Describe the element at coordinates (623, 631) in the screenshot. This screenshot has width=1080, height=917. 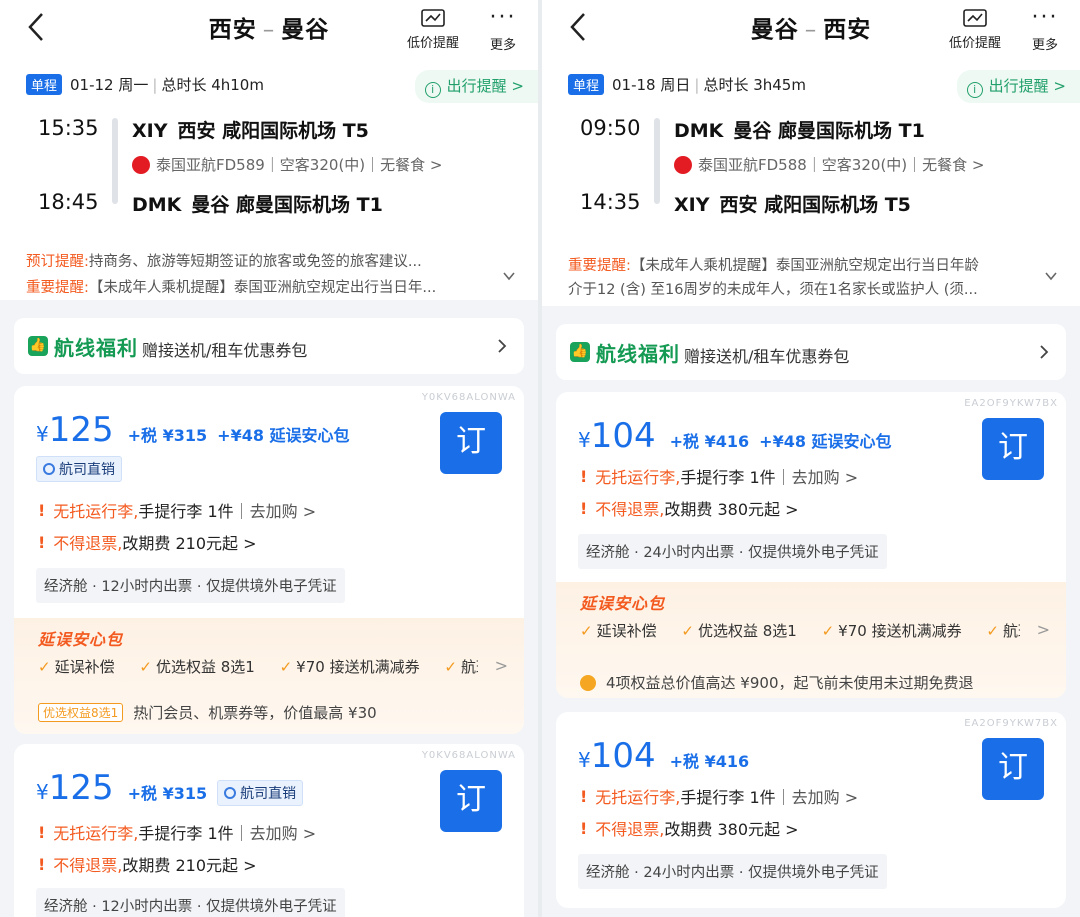
I see `delay-item: ✓ 延误补偿` at that location.